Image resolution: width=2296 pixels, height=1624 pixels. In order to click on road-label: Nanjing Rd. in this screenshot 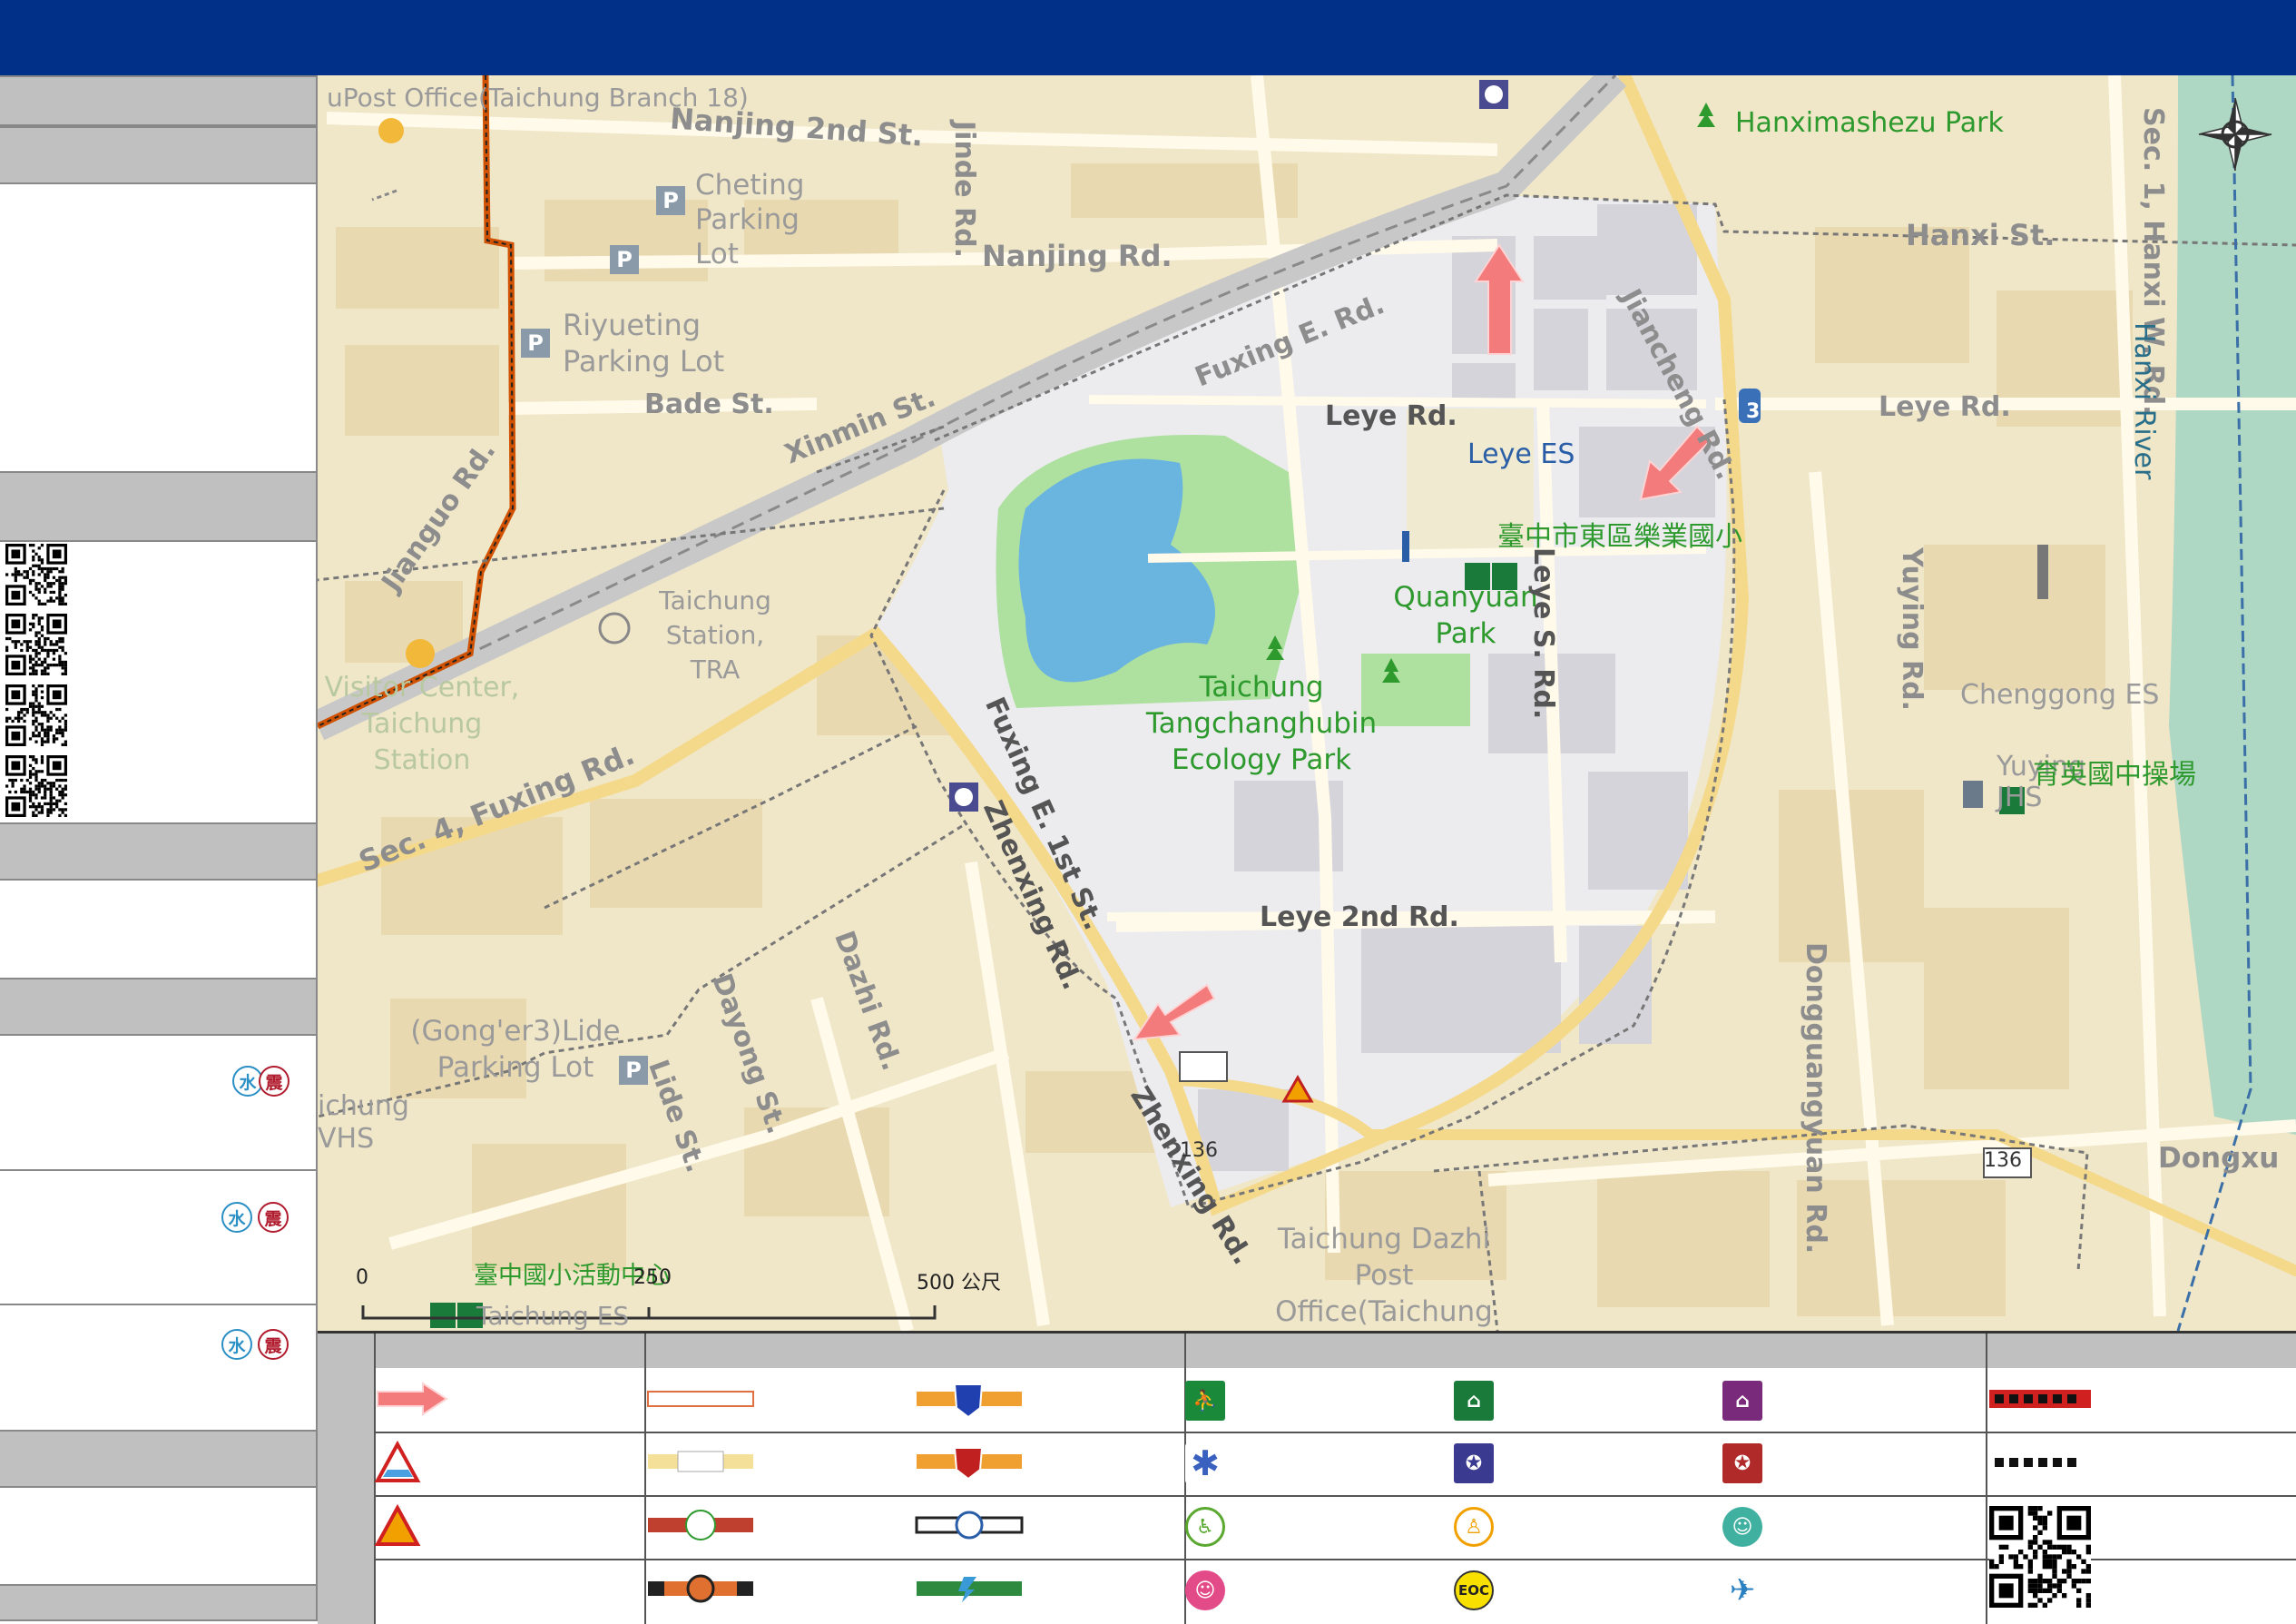, I will do `click(1077, 256)`.